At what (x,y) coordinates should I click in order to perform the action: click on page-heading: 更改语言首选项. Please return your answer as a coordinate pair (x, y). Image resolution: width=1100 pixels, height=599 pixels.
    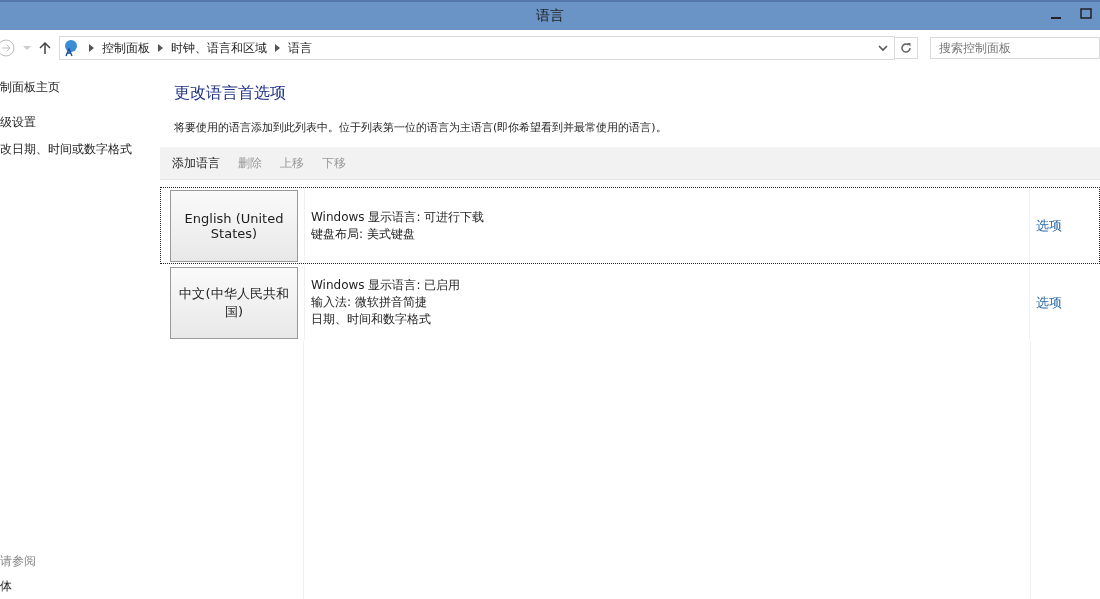
    Looking at the image, I should click on (230, 93).